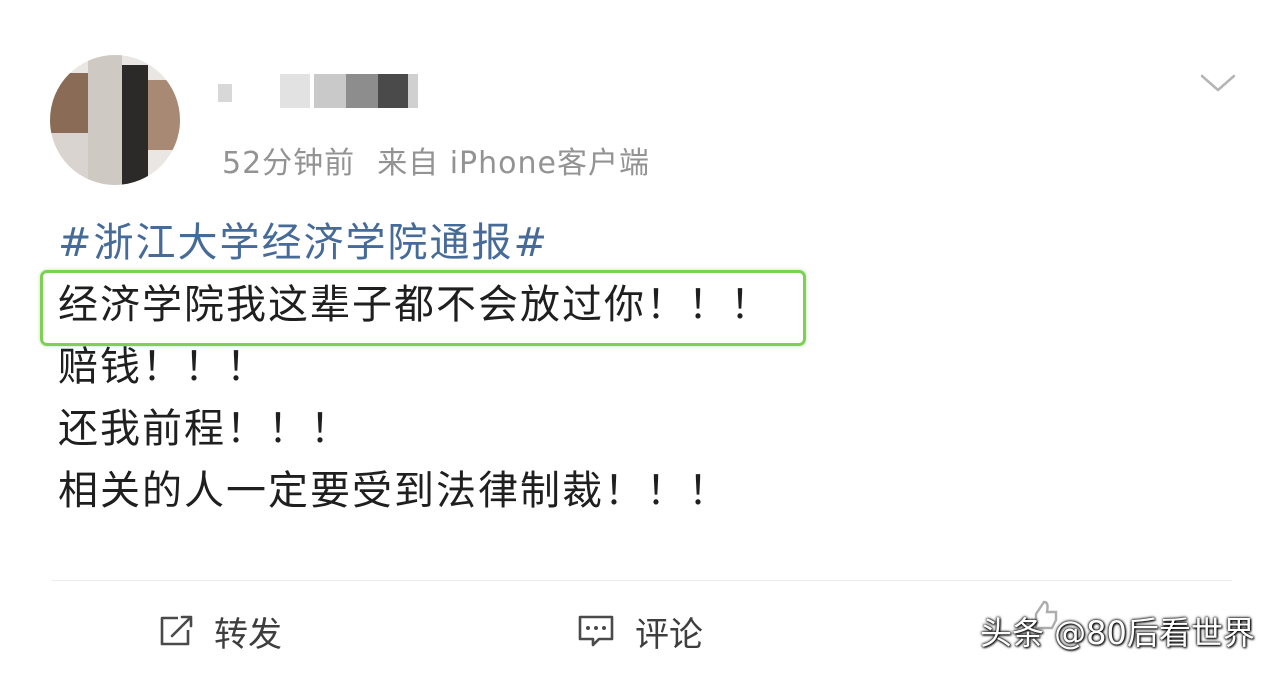  What do you see at coordinates (115, 120) in the screenshot?
I see `avatar` at bounding box center [115, 120].